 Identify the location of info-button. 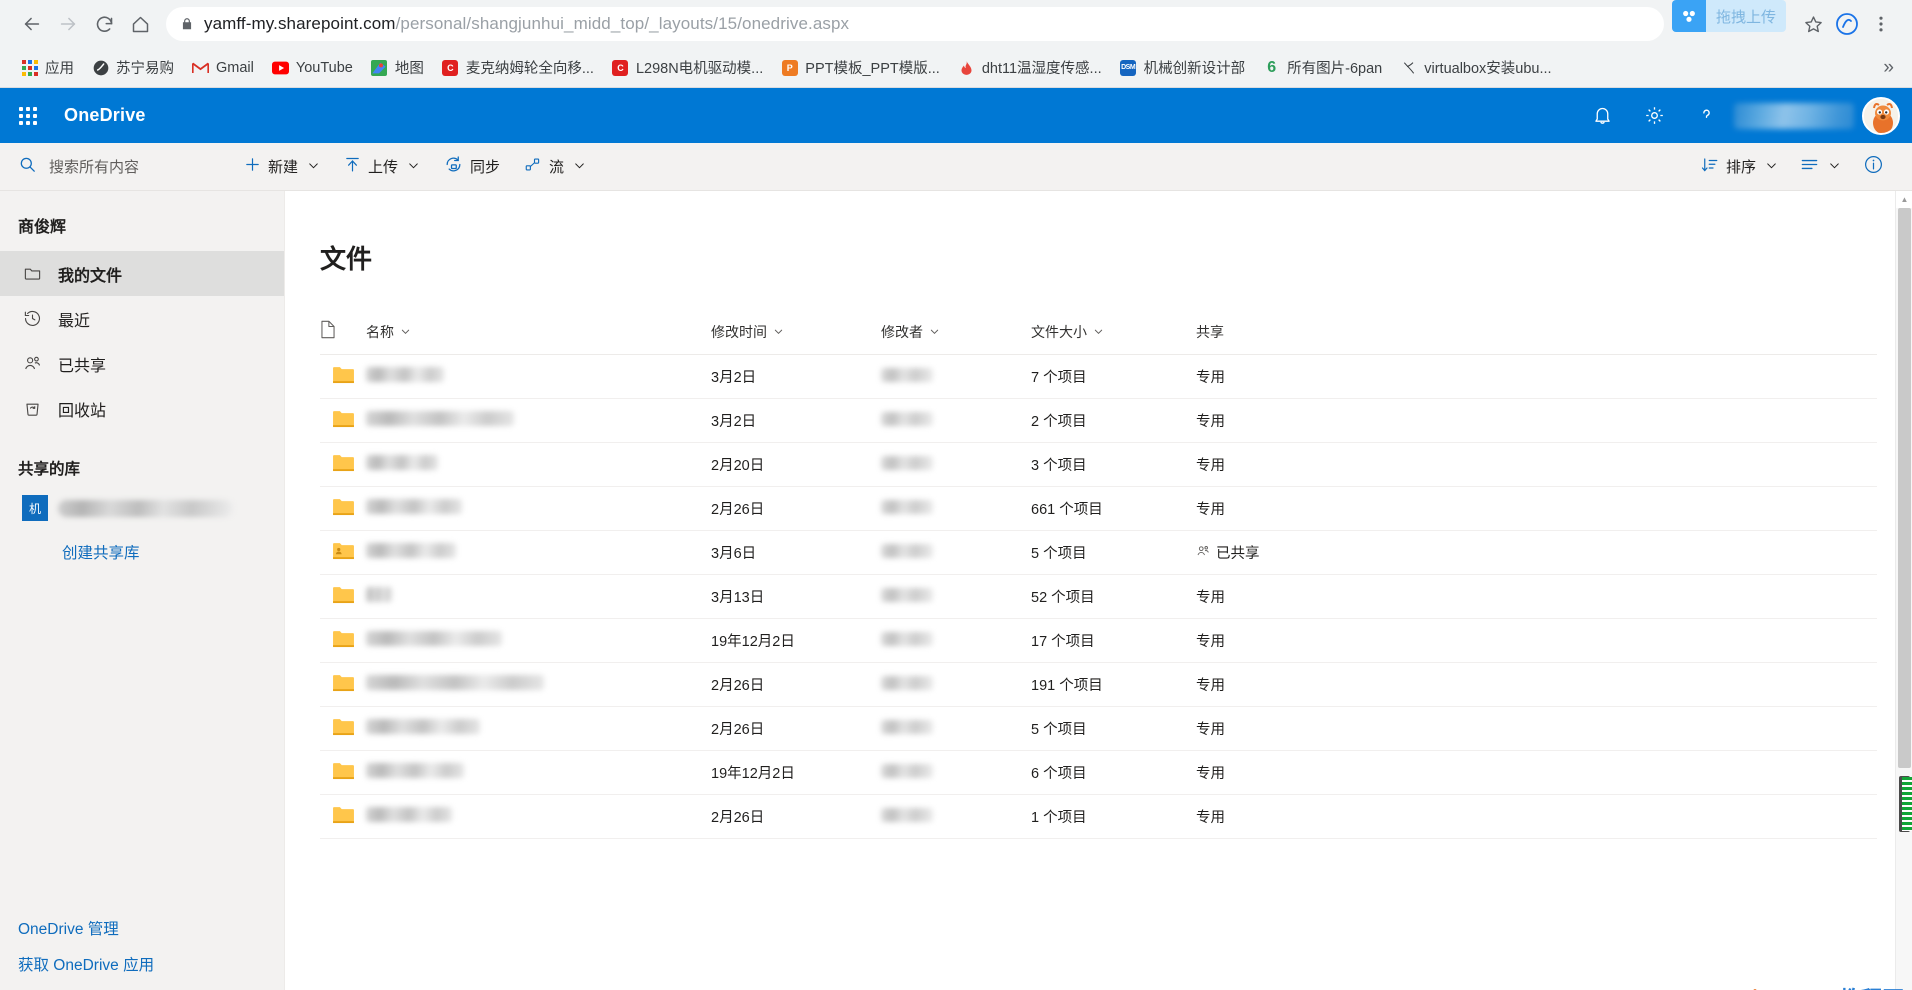
(1873, 167).